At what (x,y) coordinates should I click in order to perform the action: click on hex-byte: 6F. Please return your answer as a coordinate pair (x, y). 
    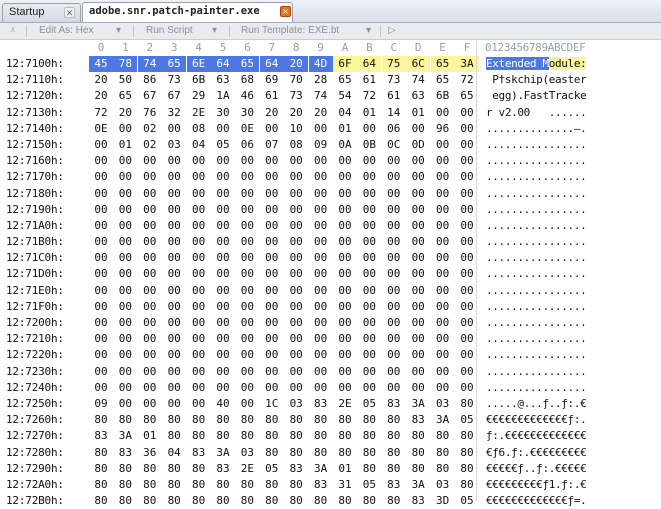
    Looking at the image, I should click on (345, 64).